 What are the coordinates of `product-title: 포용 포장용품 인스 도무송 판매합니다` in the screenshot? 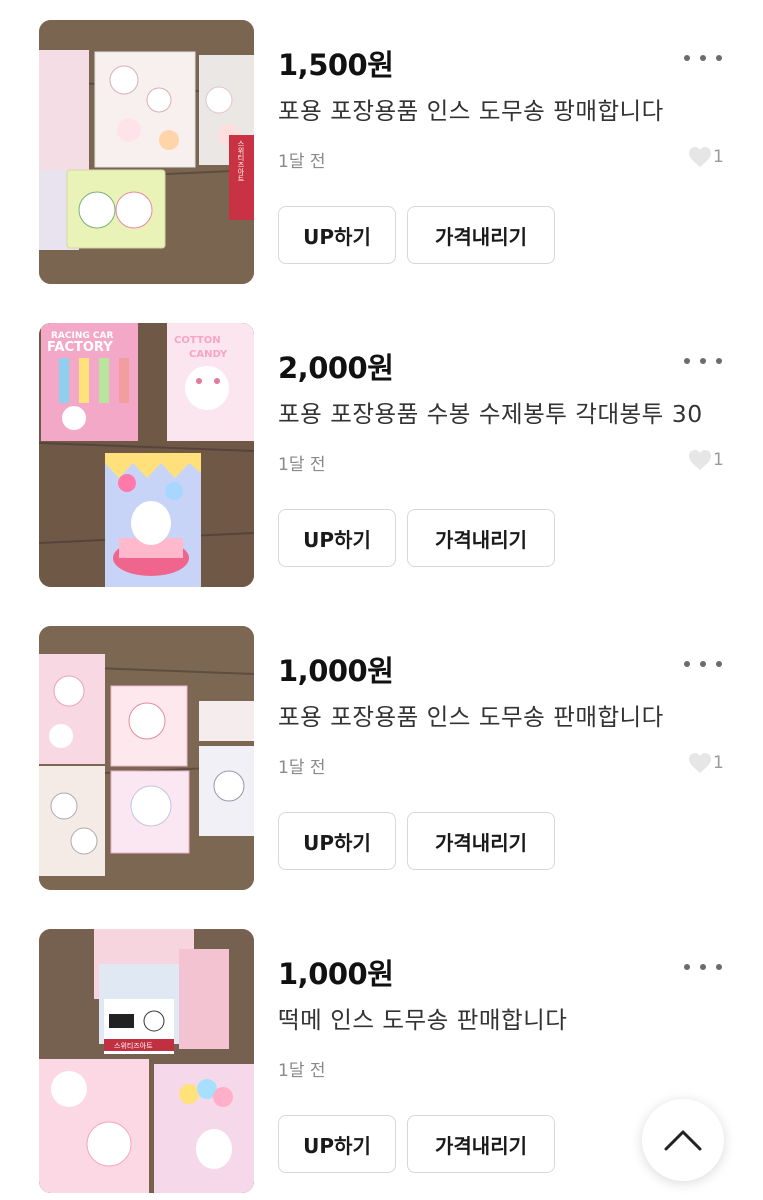 It's located at (471, 715).